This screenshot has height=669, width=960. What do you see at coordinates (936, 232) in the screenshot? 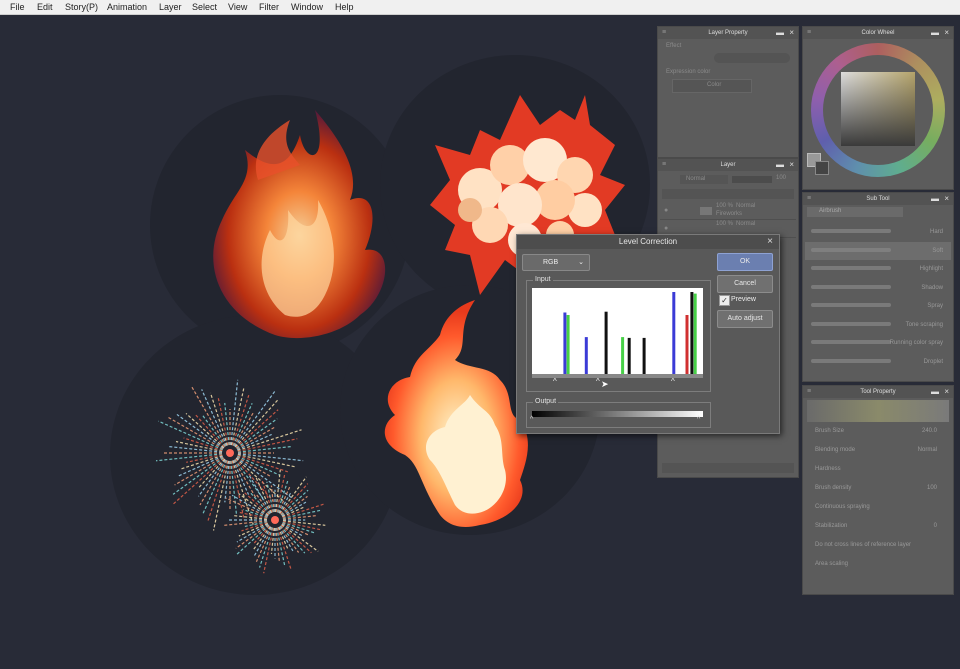
I see `sub-tool-label: Hard` at bounding box center [936, 232].